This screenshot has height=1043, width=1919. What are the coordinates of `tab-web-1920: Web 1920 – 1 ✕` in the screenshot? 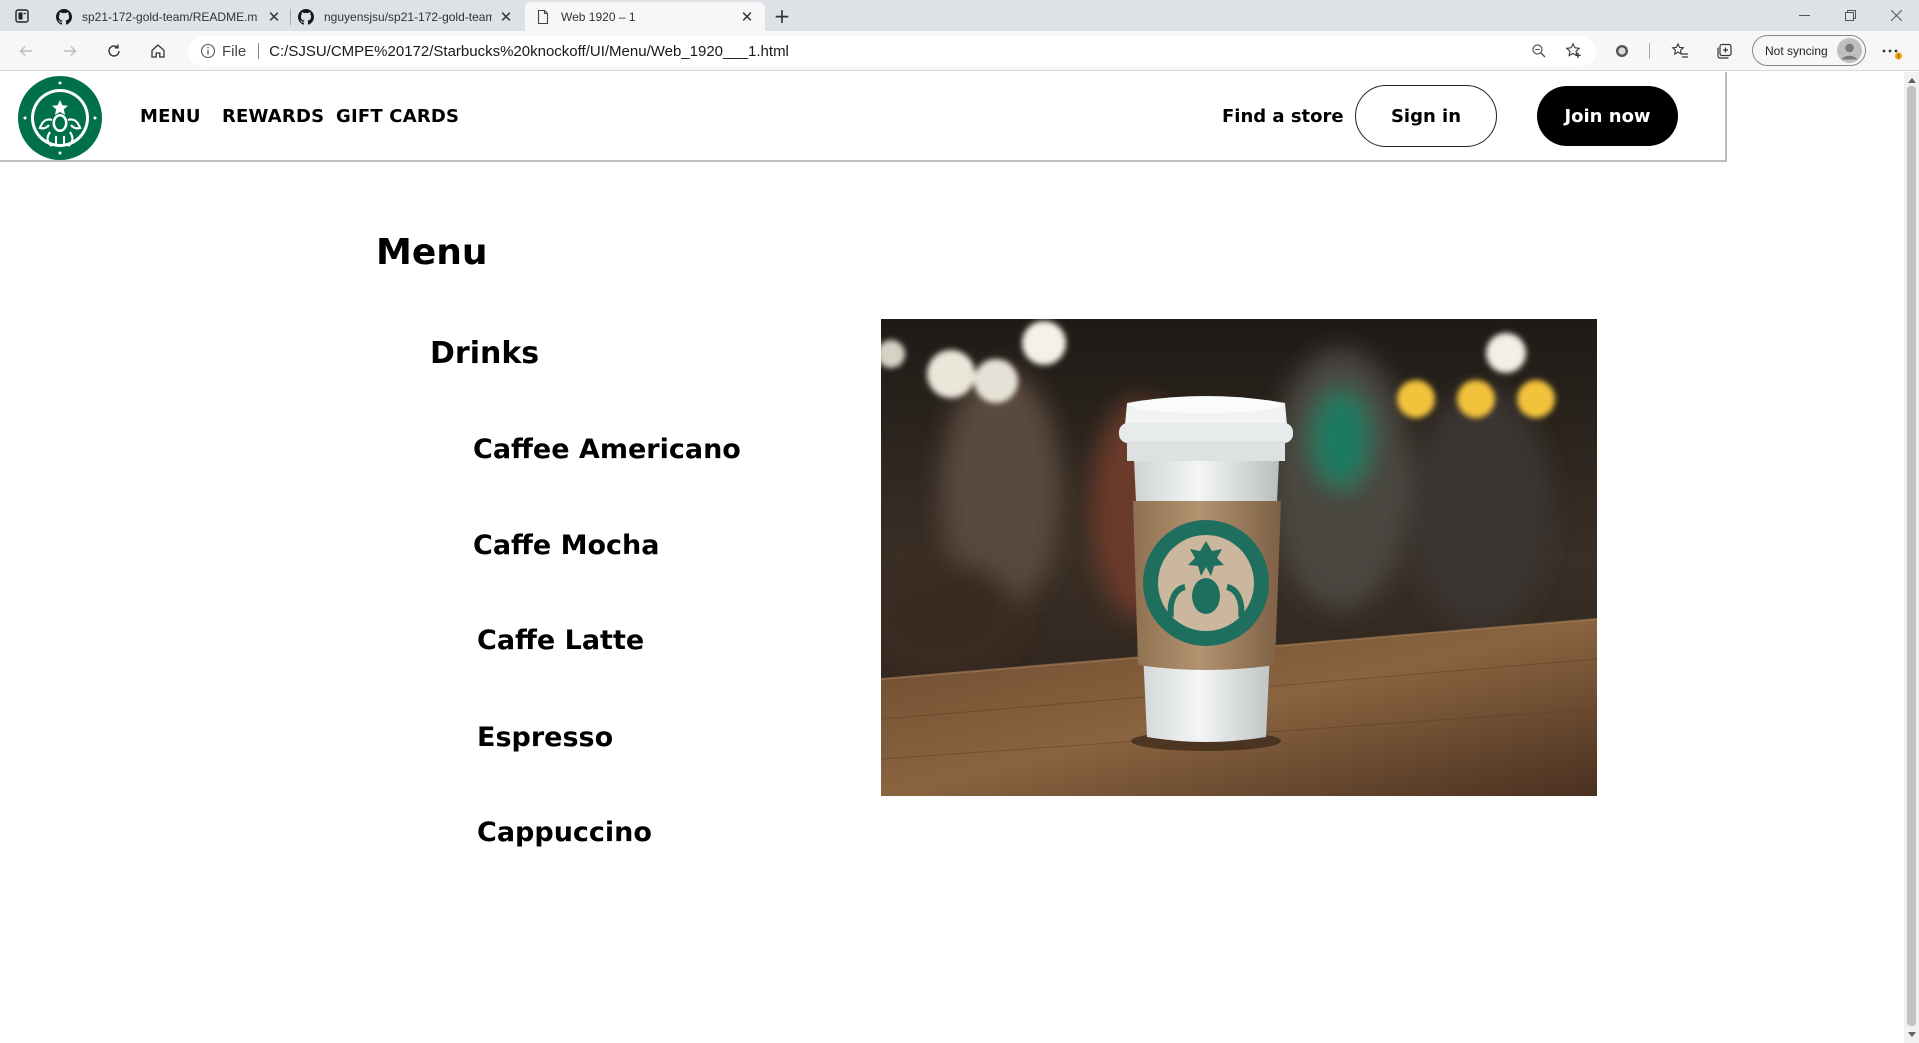 It's located at (645, 16).